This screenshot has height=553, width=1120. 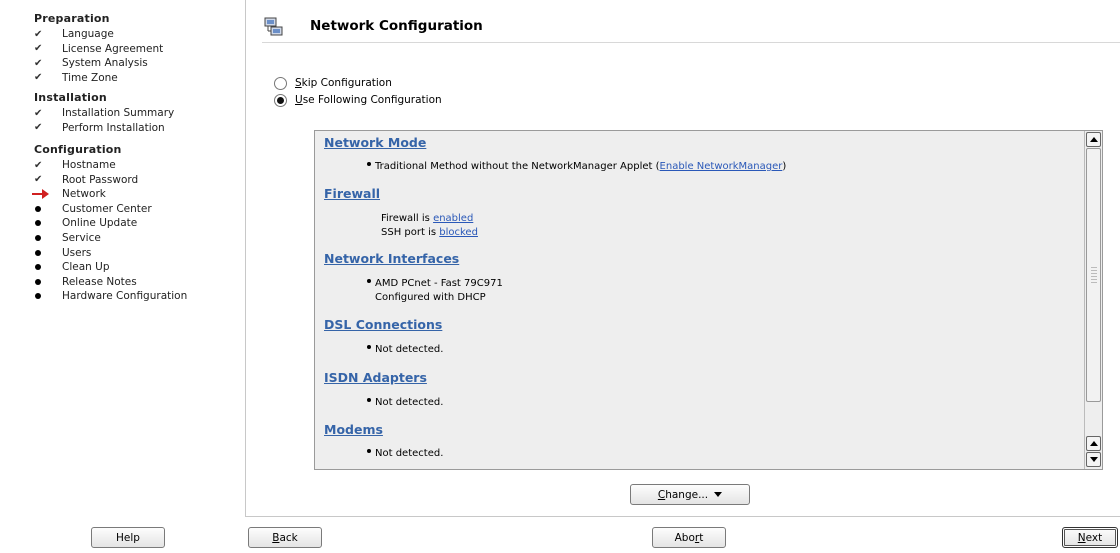 I want to click on enable-networkmanager-link: Enable NetworkManager, so click(x=721, y=166).